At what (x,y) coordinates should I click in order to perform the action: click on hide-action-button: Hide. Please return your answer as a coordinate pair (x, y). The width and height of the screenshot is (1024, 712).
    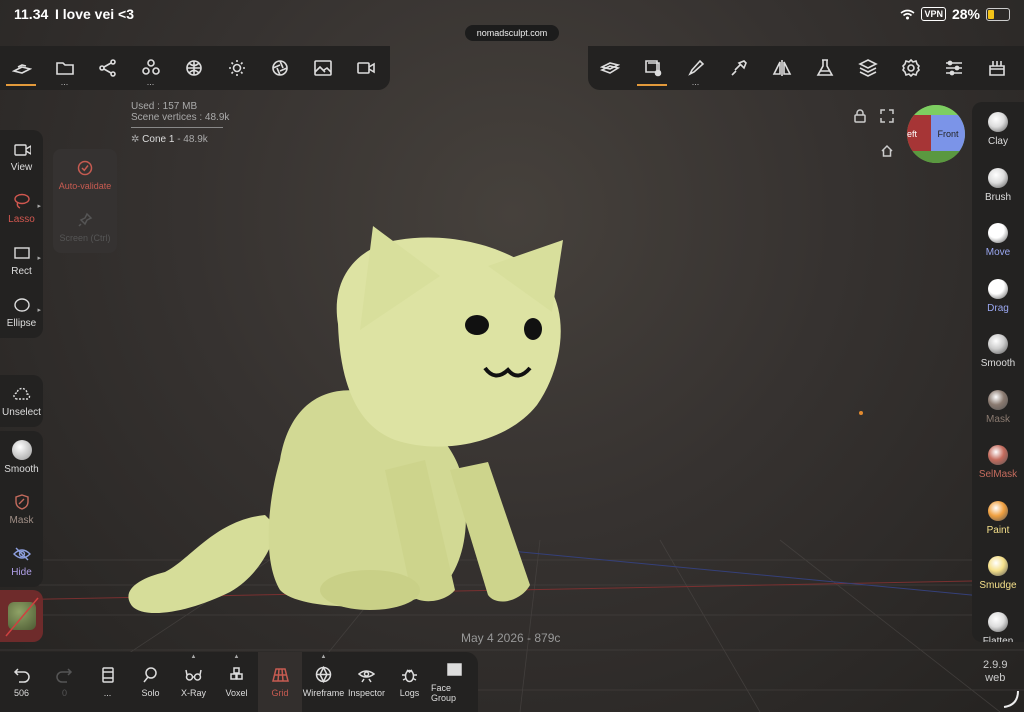
    Looking at the image, I should click on (21, 561).